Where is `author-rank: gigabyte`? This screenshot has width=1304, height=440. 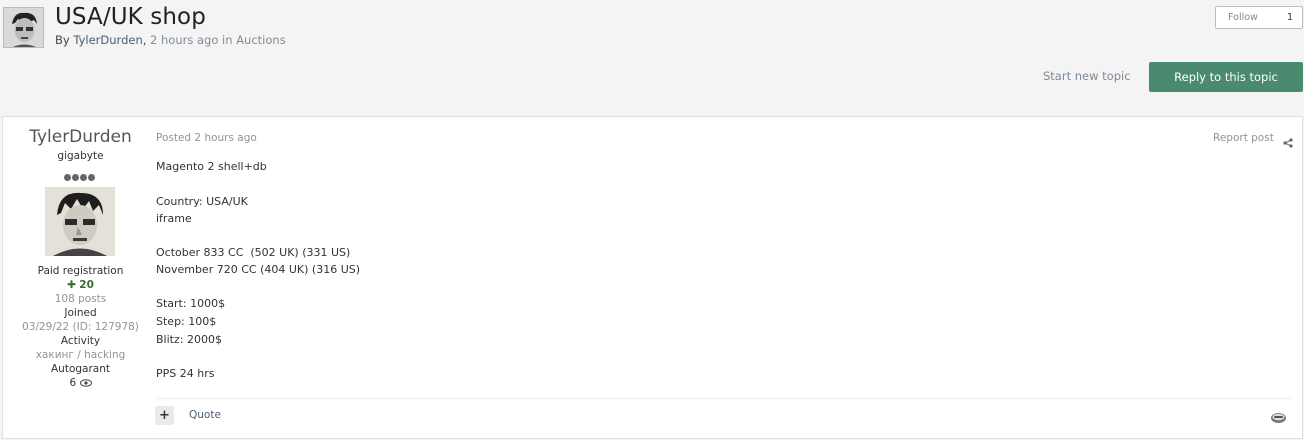
author-rank: gigabyte is located at coordinates (80, 156).